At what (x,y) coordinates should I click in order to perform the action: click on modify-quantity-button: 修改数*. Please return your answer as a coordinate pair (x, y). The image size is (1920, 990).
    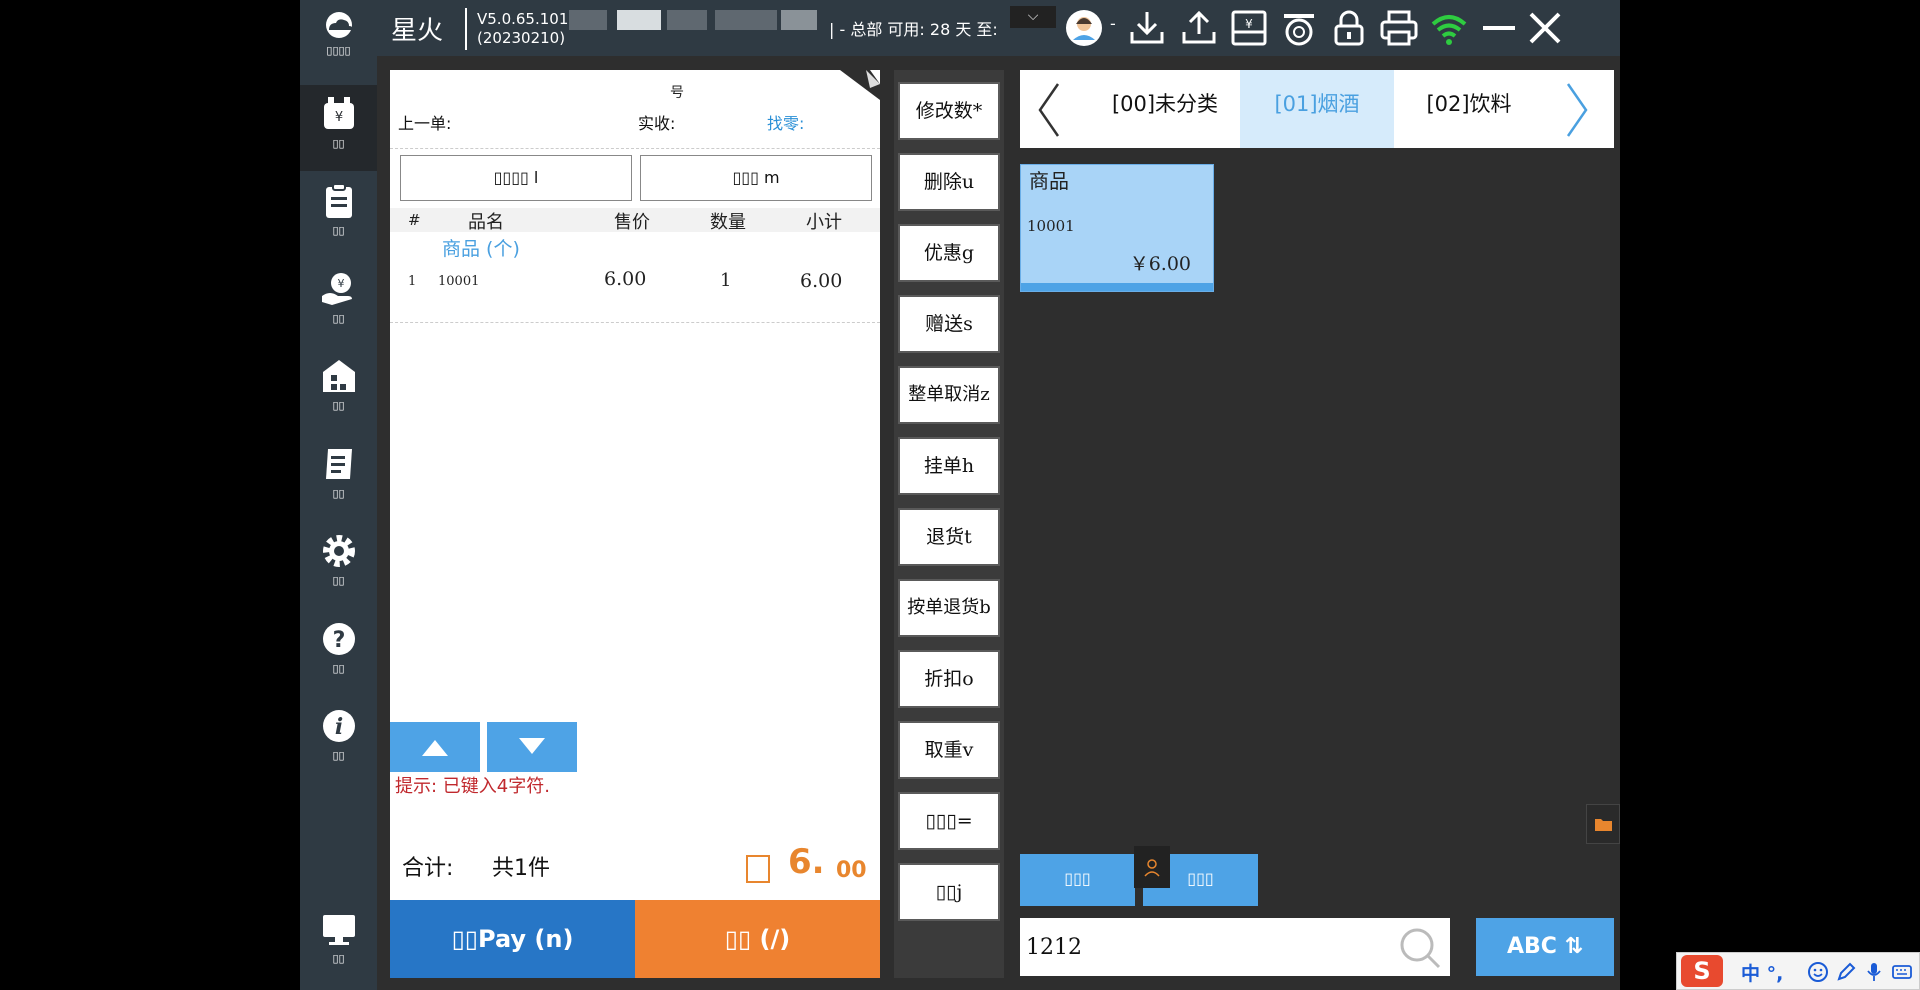
    Looking at the image, I should click on (949, 111).